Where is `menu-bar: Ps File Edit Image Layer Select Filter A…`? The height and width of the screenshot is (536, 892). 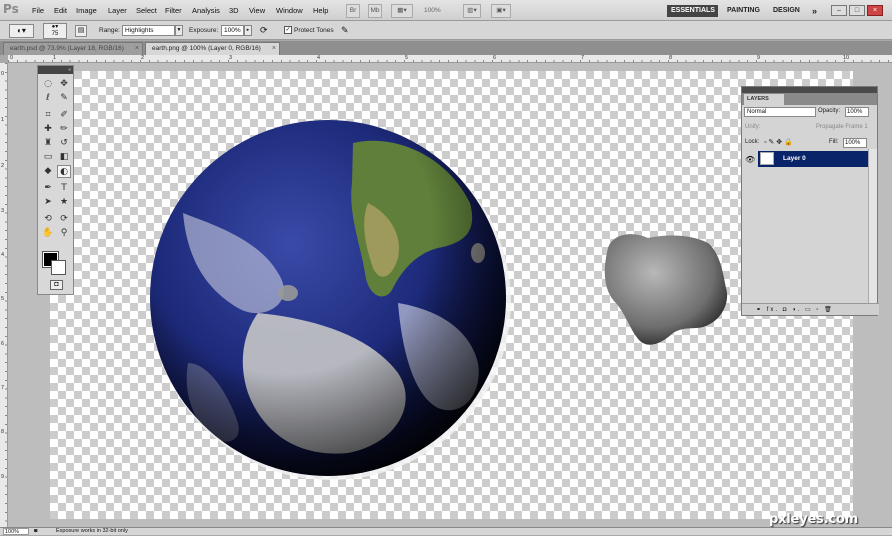 menu-bar: Ps File Edit Image Layer Select Filter A… is located at coordinates (446, 10).